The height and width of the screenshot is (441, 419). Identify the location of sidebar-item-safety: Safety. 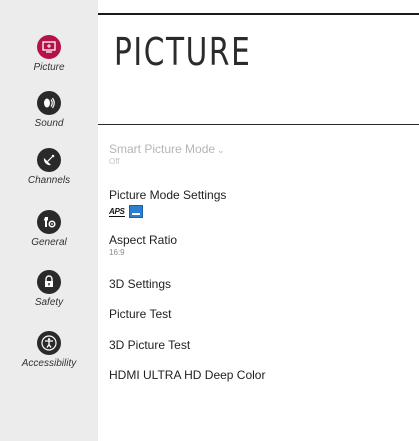
(49, 293).